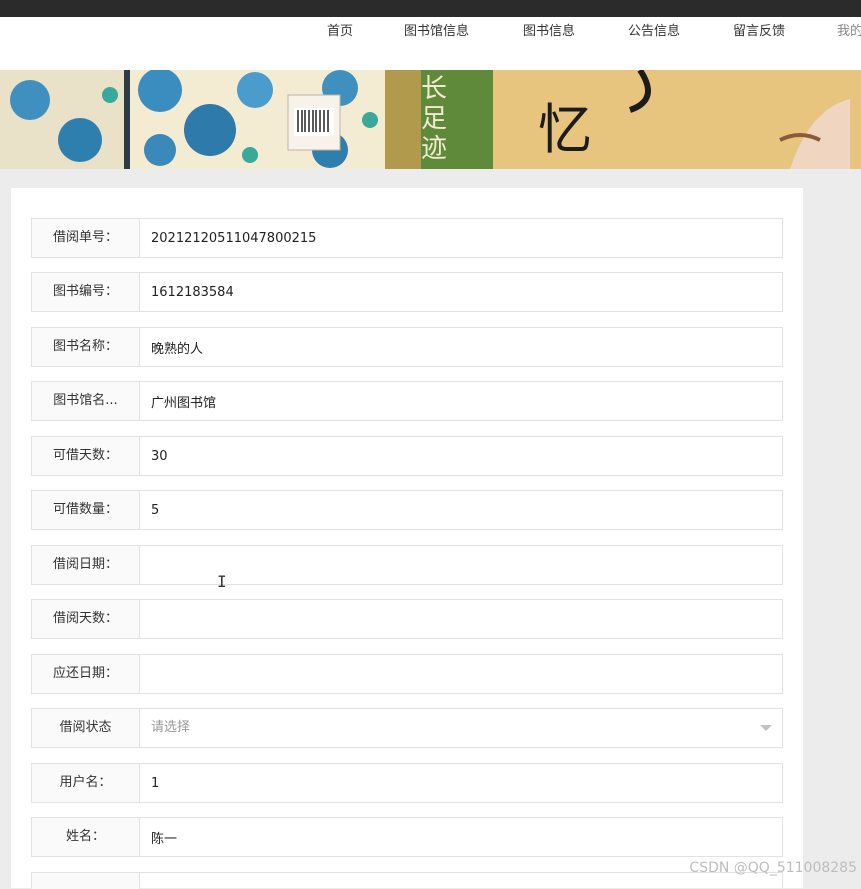 This screenshot has width=861, height=889. What do you see at coordinates (549, 32) in the screenshot?
I see `nav-item-book-info: 图书信息` at bounding box center [549, 32].